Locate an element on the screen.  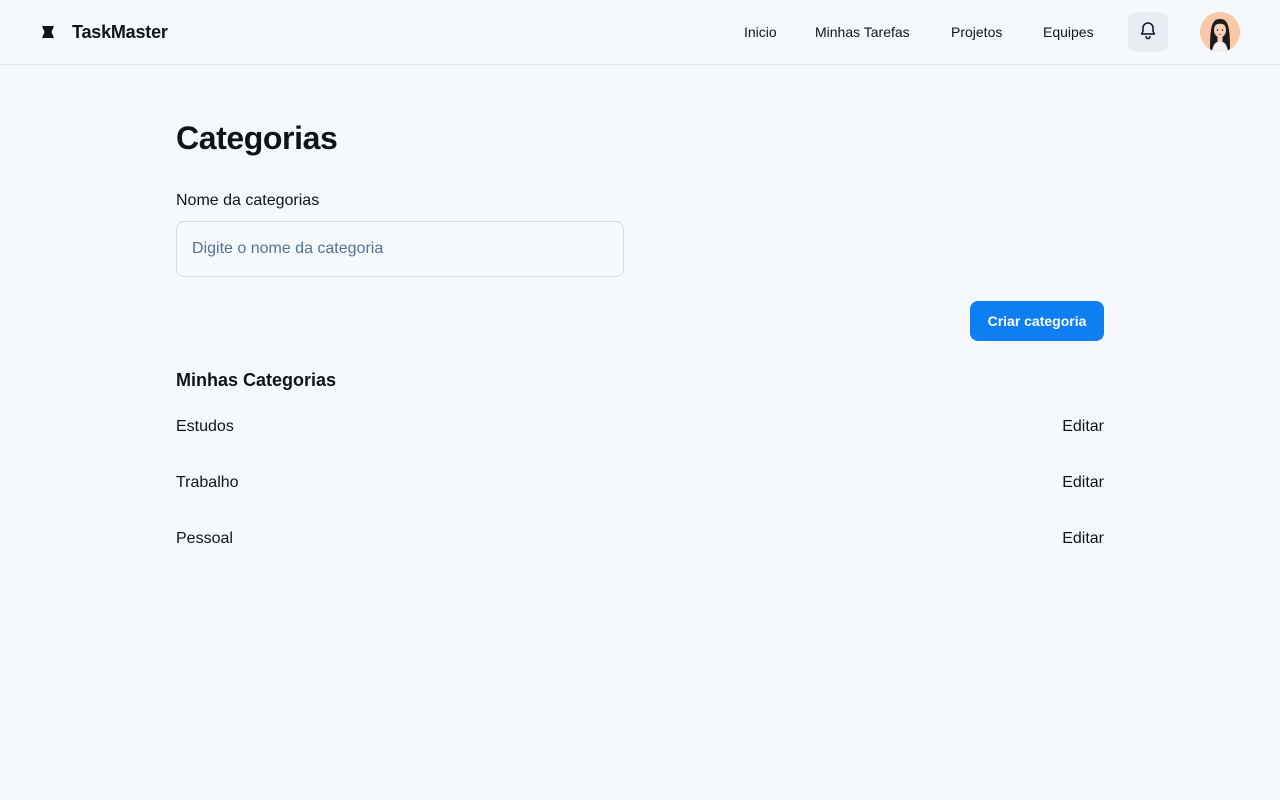
taskmaster-logo-icon is located at coordinates (48, 32).